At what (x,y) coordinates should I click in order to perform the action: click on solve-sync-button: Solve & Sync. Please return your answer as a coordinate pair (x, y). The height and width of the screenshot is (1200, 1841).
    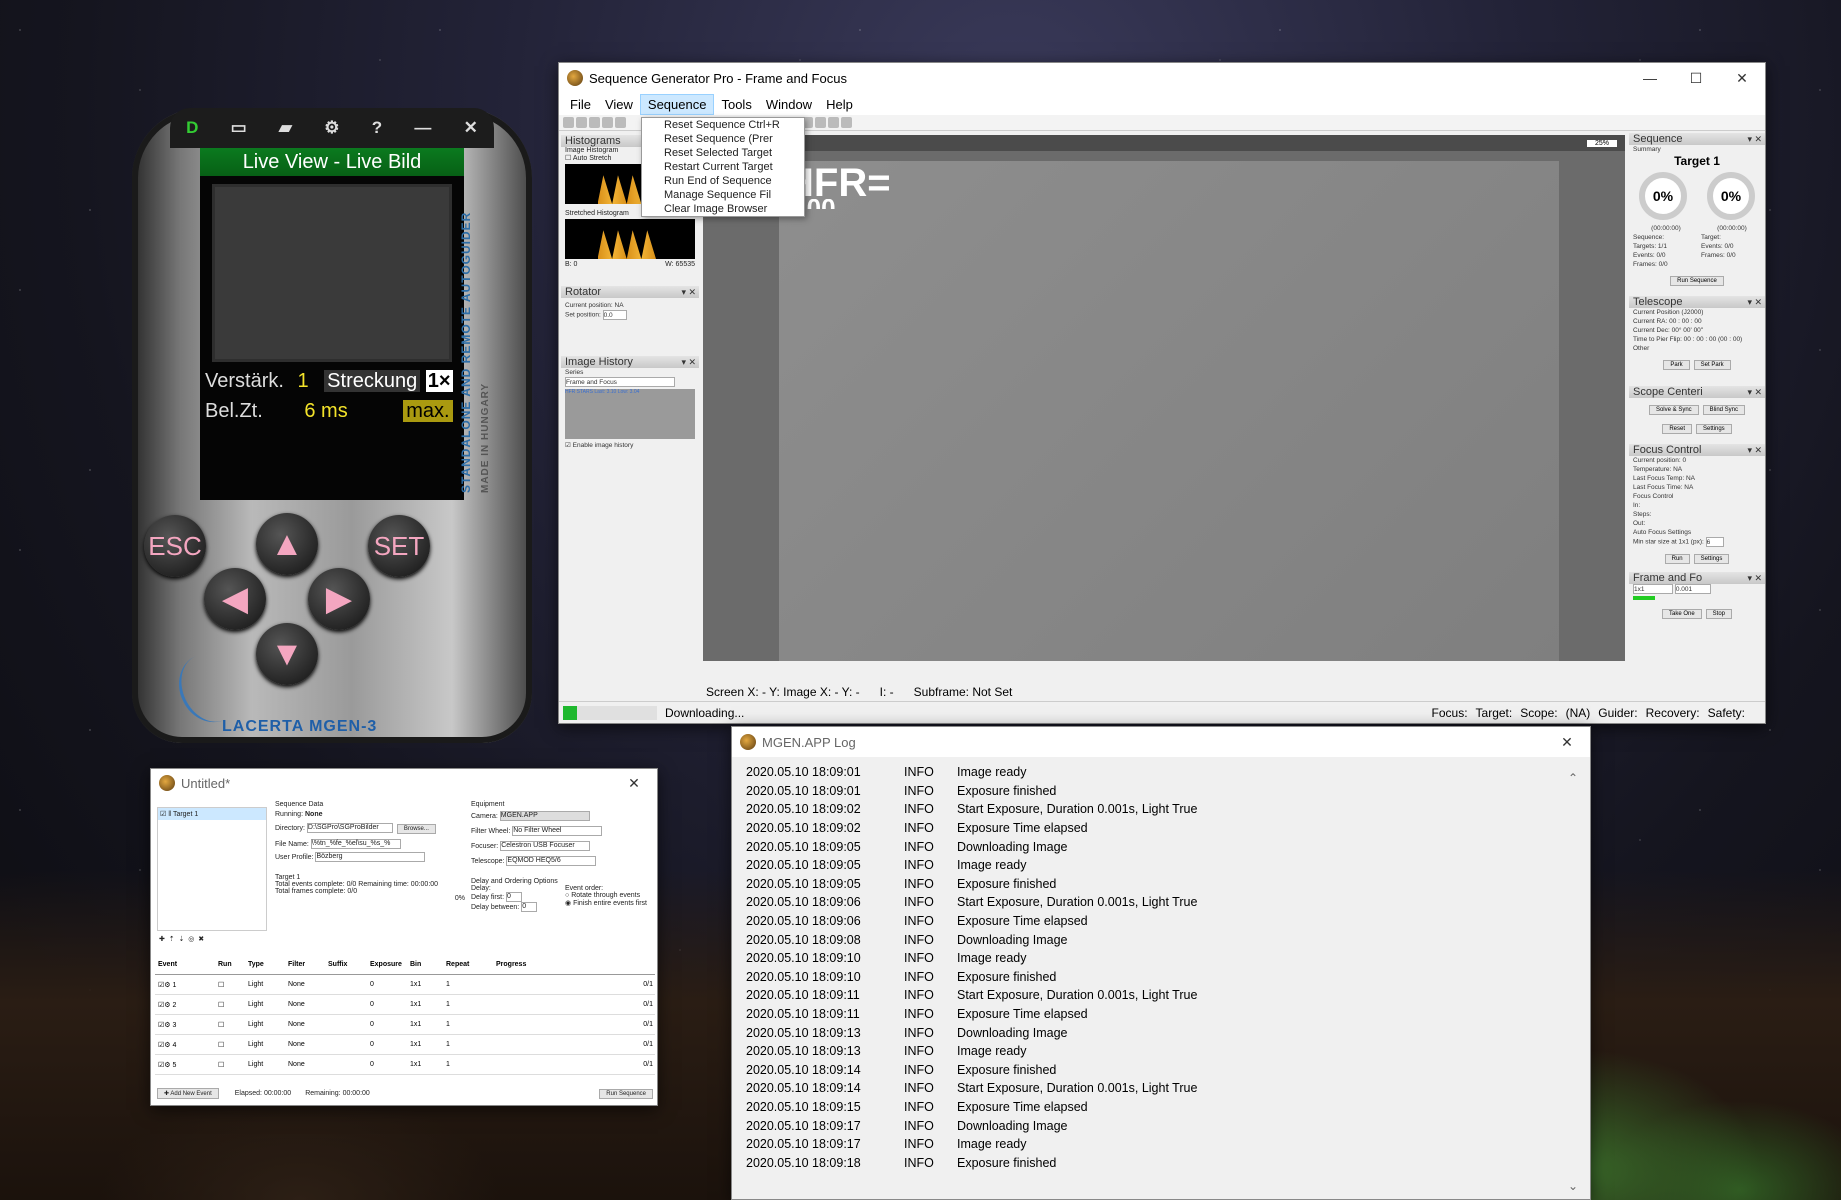
    Looking at the image, I should click on (1673, 410).